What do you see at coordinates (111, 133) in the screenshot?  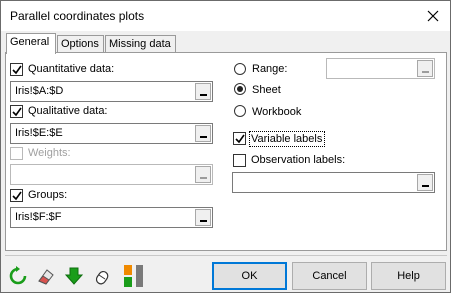 I see `qualitative-range-field: Iris!$E:$E` at bounding box center [111, 133].